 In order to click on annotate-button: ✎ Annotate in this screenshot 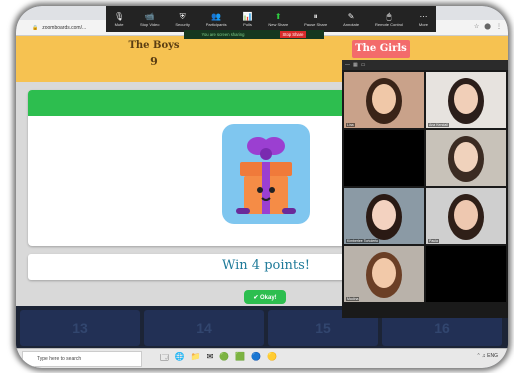, I will do `click(351, 19)`.